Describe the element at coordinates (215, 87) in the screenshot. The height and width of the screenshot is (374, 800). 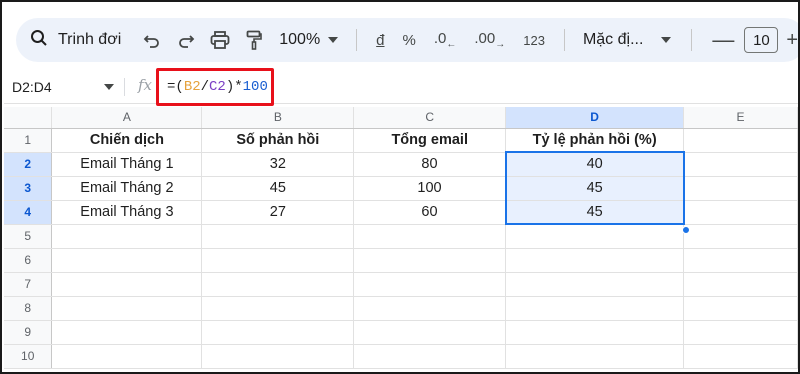
I see `formula-input: =(B2/C2)* 100` at that location.